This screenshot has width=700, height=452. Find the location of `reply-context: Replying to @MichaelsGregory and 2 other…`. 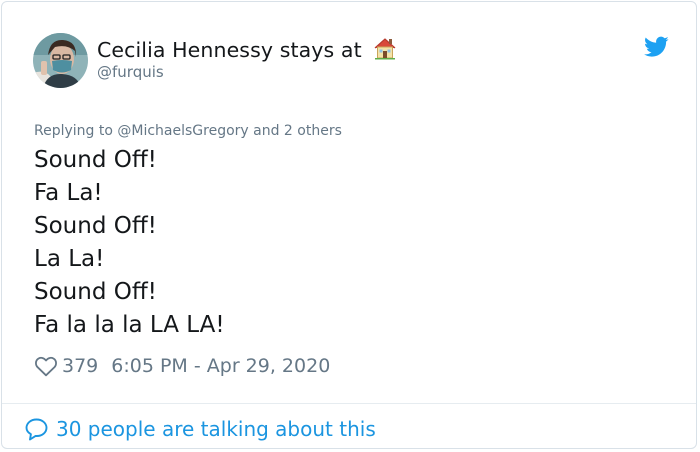

reply-context: Replying to @MichaelsGregory and 2 other… is located at coordinates (188, 131).